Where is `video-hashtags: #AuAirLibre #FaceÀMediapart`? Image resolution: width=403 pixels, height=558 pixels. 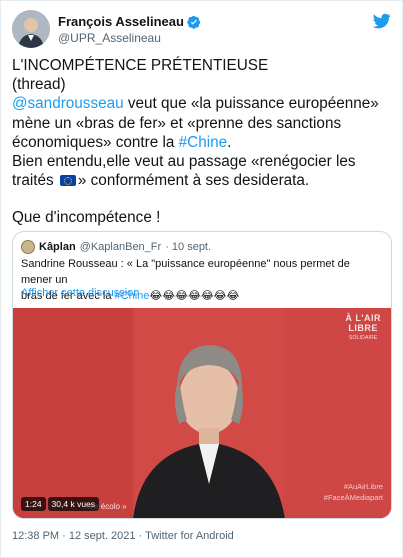 video-hashtags: #AuAirLibre #FaceÀMediapart is located at coordinates (353, 492).